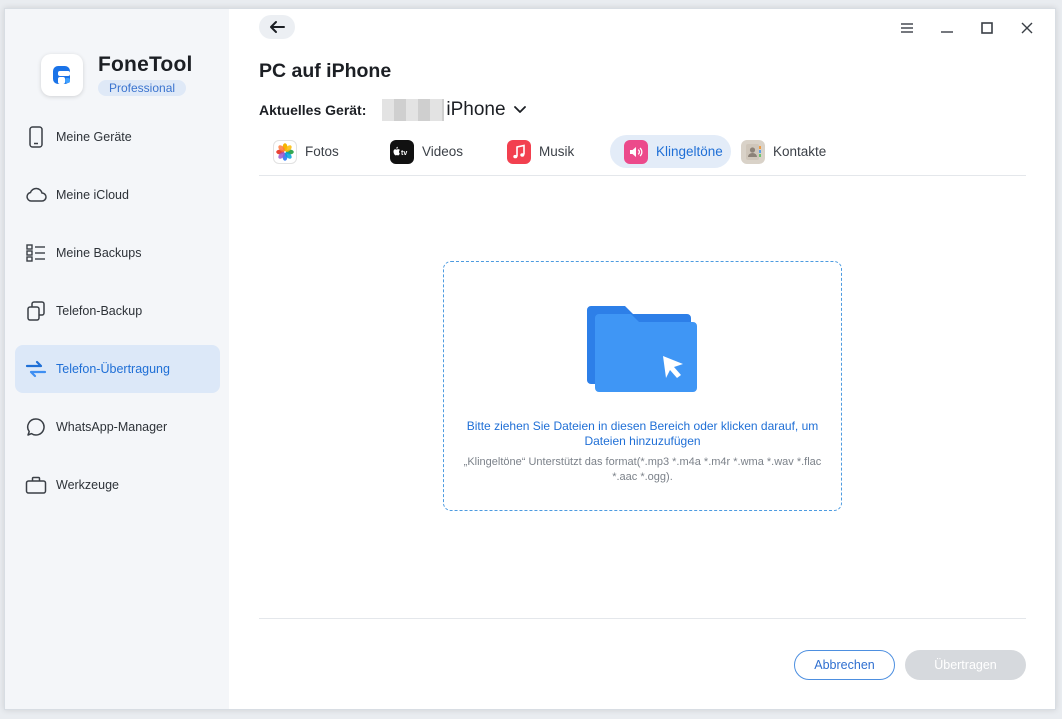 The height and width of the screenshot is (719, 1062). I want to click on speaker-icon, so click(636, 151).